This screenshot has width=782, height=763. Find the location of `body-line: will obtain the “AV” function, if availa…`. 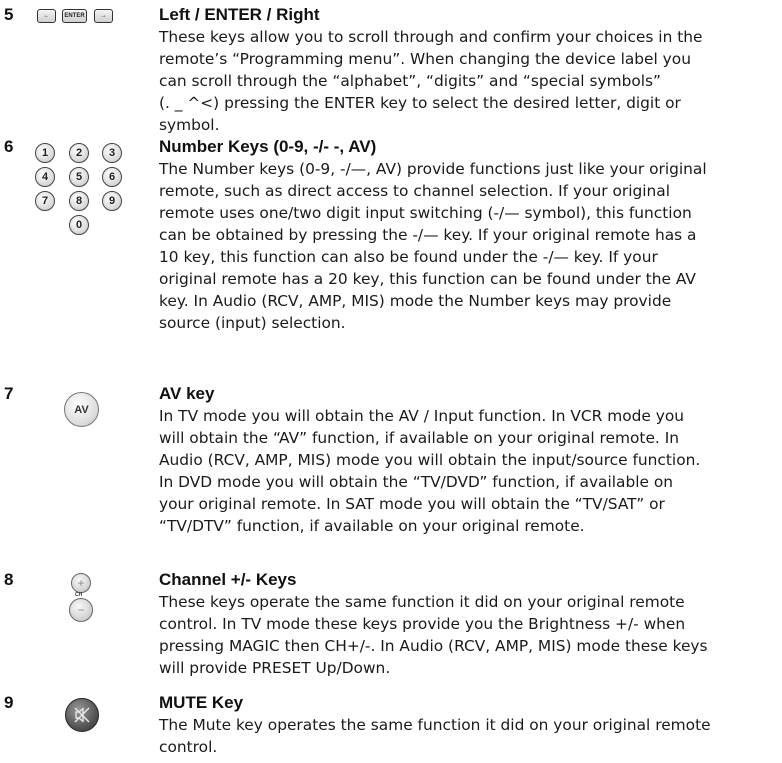

body-line: will obtain the “AV” function, if availa… is located at coordinates (419, 438).